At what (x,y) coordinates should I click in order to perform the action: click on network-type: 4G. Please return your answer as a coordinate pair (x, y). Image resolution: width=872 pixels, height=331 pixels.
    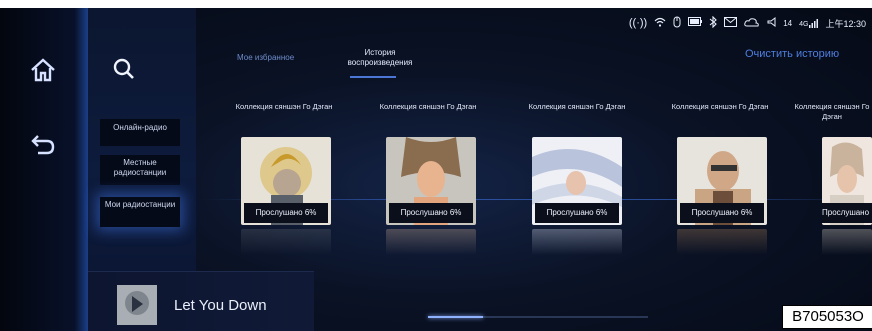
    Looking at the image, I should click on (804, 24).